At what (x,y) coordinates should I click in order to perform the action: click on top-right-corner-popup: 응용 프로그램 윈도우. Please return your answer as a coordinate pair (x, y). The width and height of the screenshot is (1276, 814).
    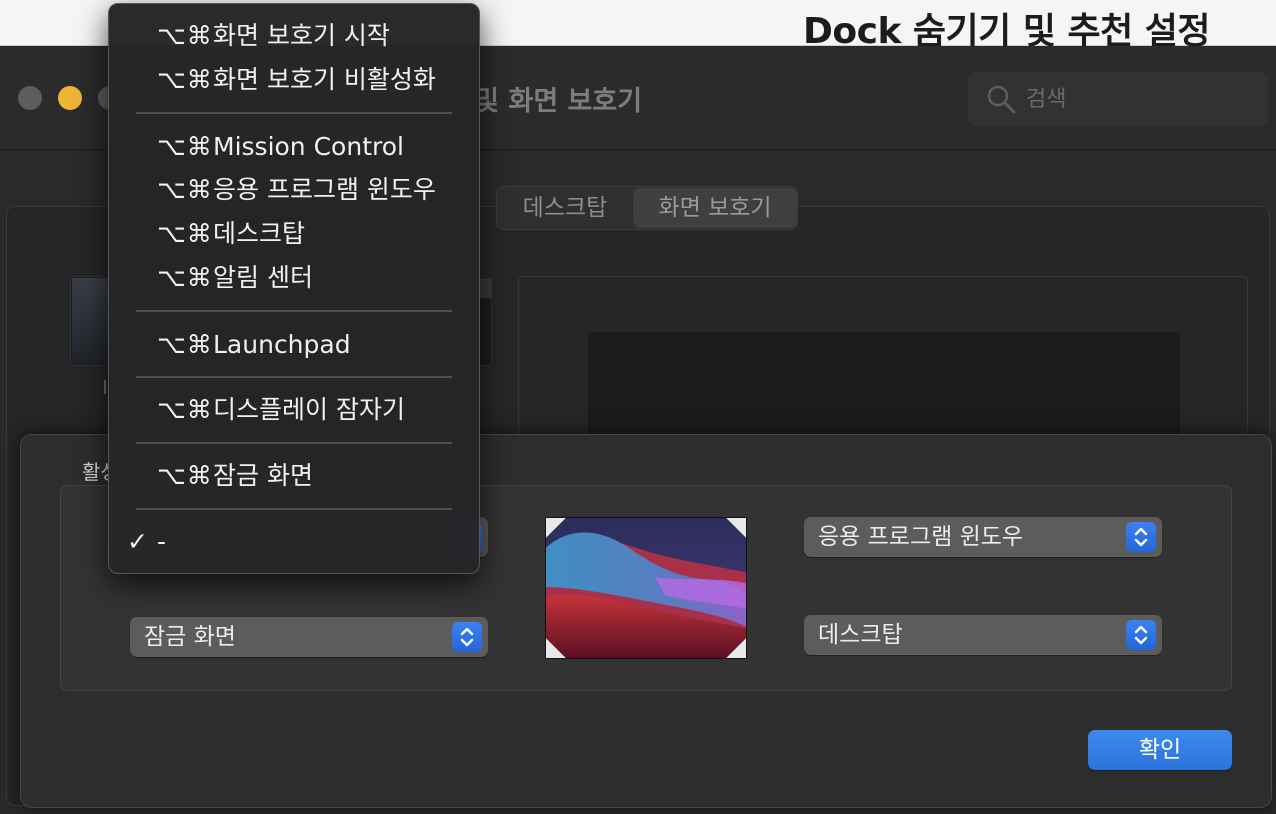
    Looking at the image, I should click on (983, 537).